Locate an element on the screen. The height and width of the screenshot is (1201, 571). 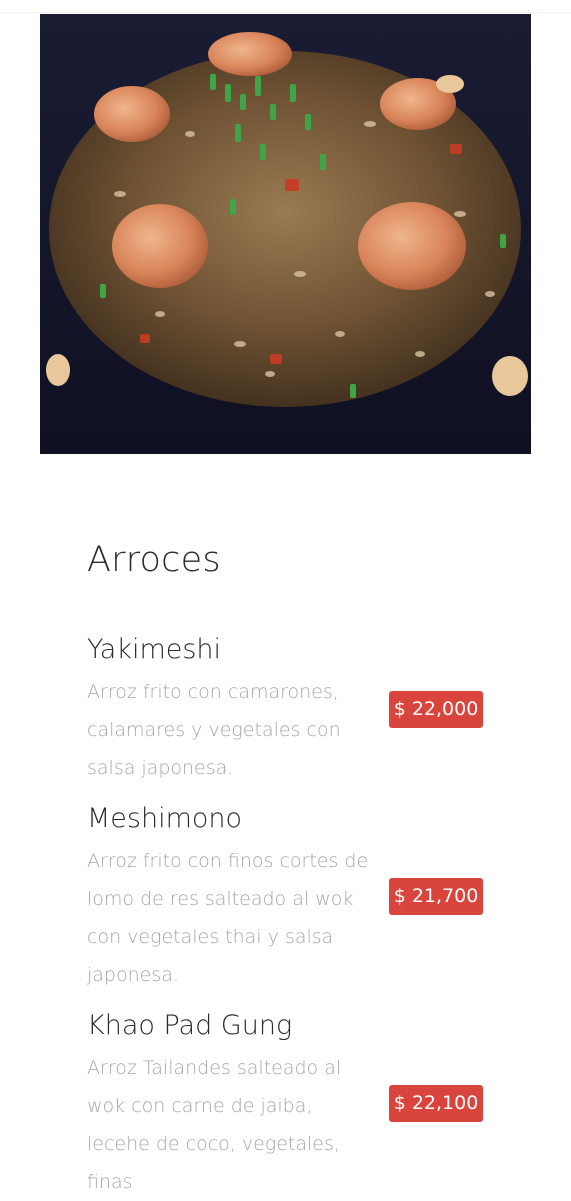
price-badge: $ 21,700 is located at coordinates (436, 896).